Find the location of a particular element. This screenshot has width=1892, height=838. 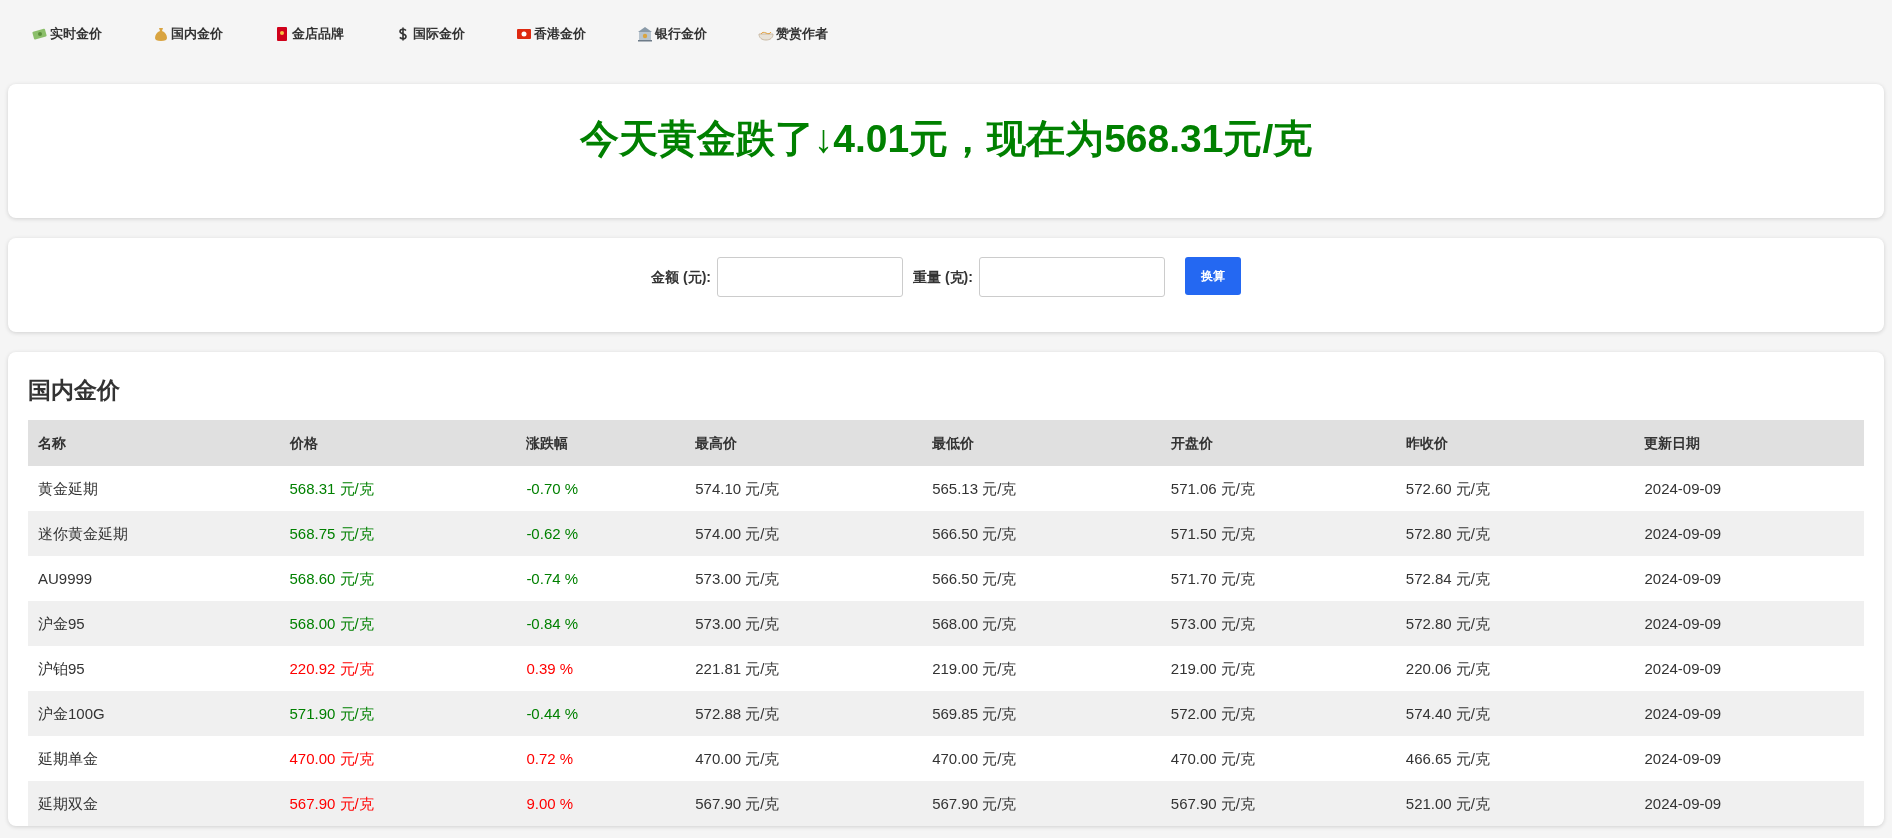

table-cell: 574.40 元/克 is located at coordinates (1515, 713).